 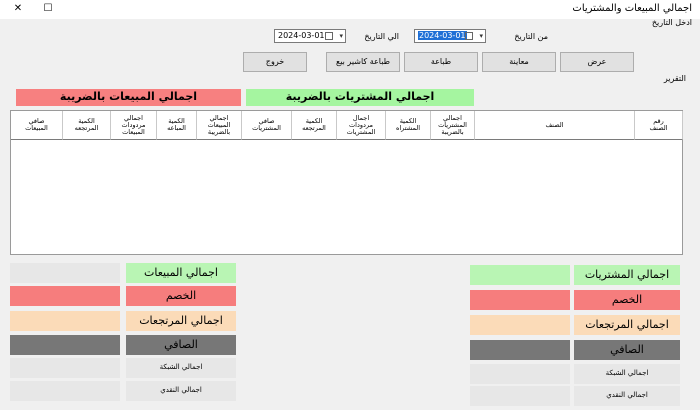 What do you see at coordinates (632, 8) in the screenshot?
I see `window-title: اجمالي المبيعات والمشتريات` at bounding box center [632, 8].